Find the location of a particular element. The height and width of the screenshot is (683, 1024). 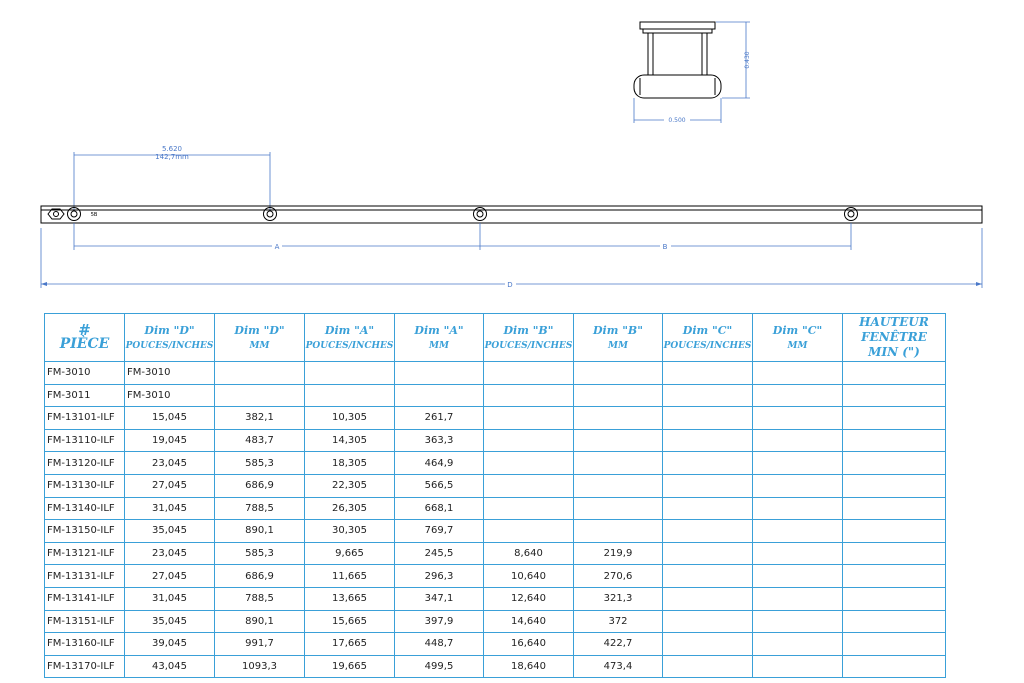

cell-dim-a-inches: 22,305 is located at coordinates (349, 485).